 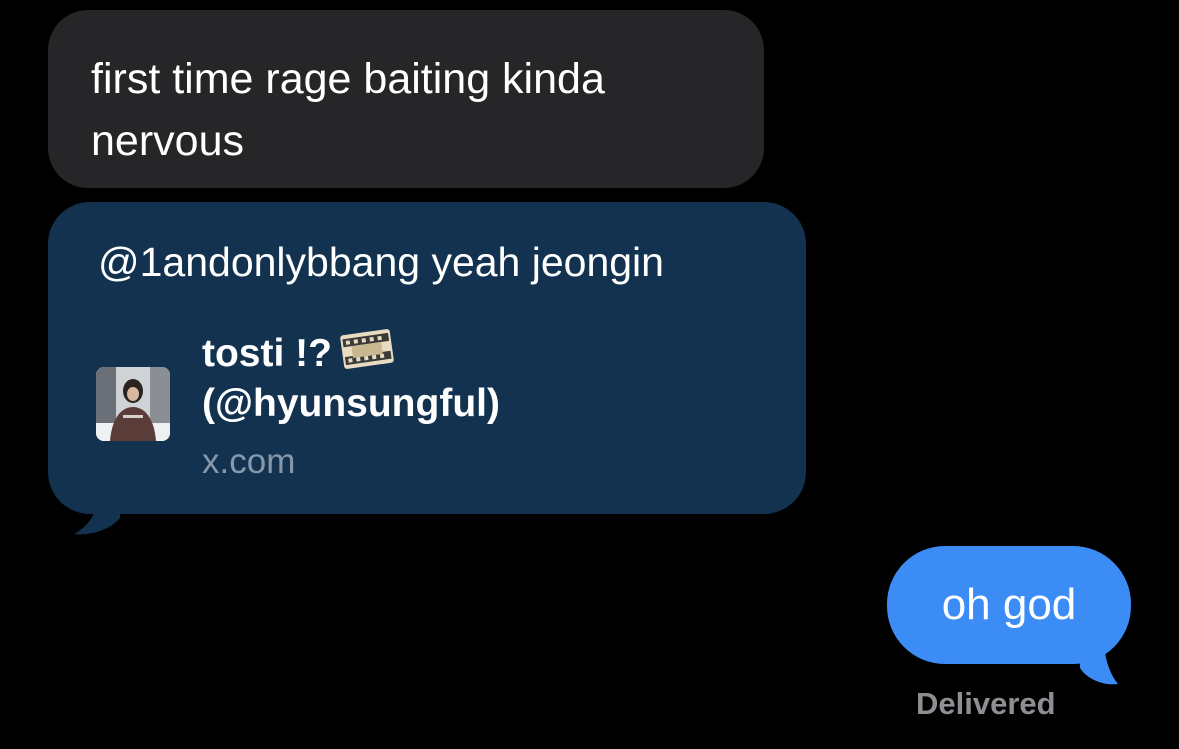 What do you see at coordinates (249, 461) in the screenshot?
I see `link-preview-domain: x.com` at bounding box center [249, 461].